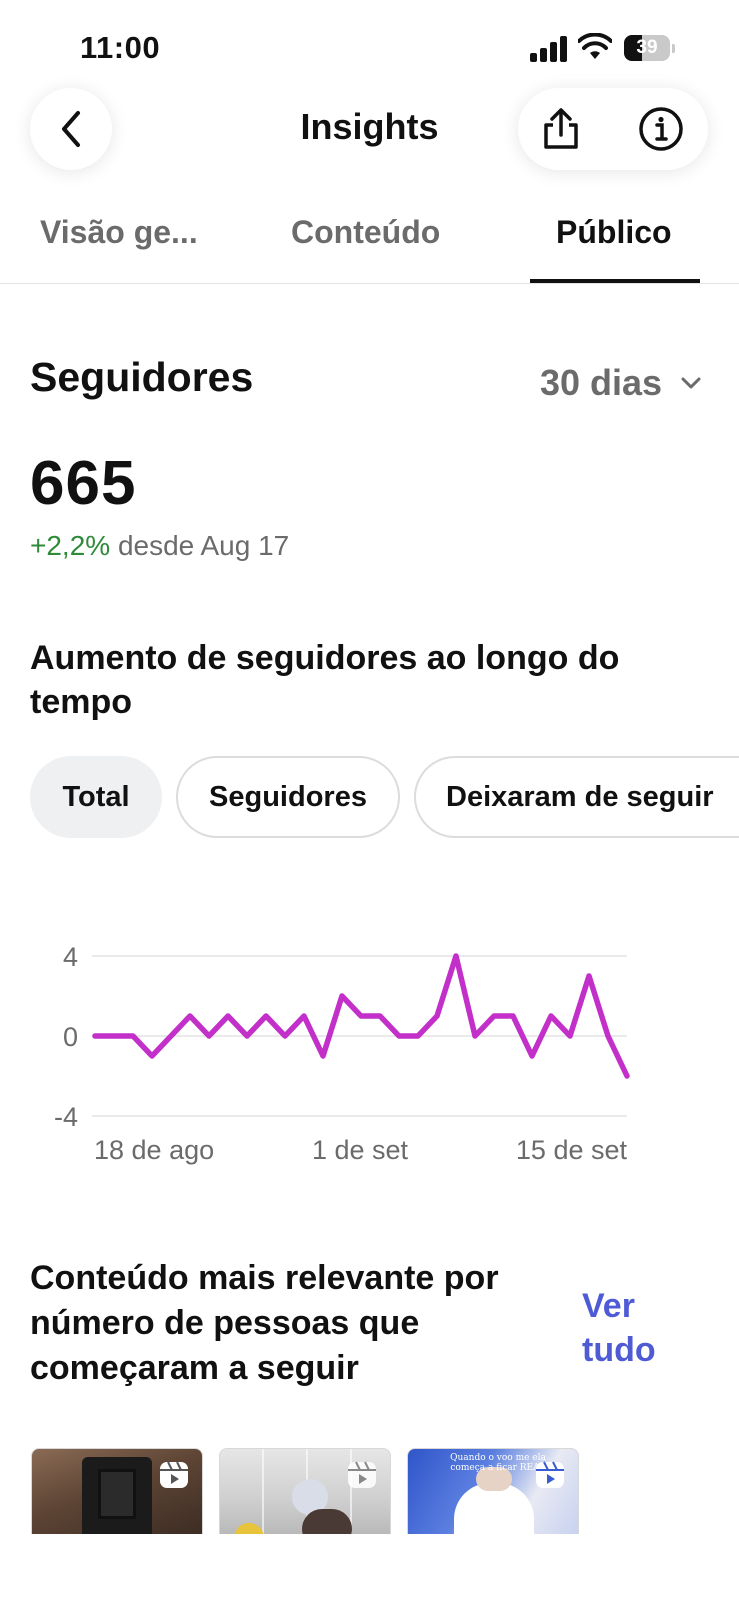 Image resolution: width=739 pixels, height=1600 pixels. Describe the element at coordinates (154, 1150) in the screenshot. I see `x-tick-label: 18 de ago` at that location.